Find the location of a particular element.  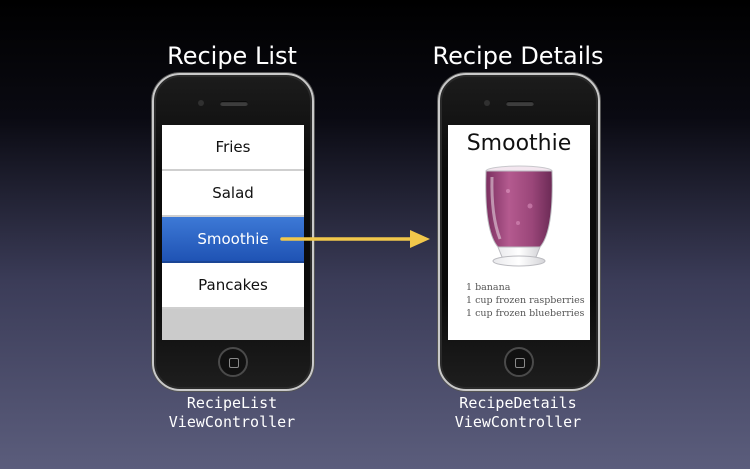

recipe-name: Smoothie is located at coordinates (519, 143).